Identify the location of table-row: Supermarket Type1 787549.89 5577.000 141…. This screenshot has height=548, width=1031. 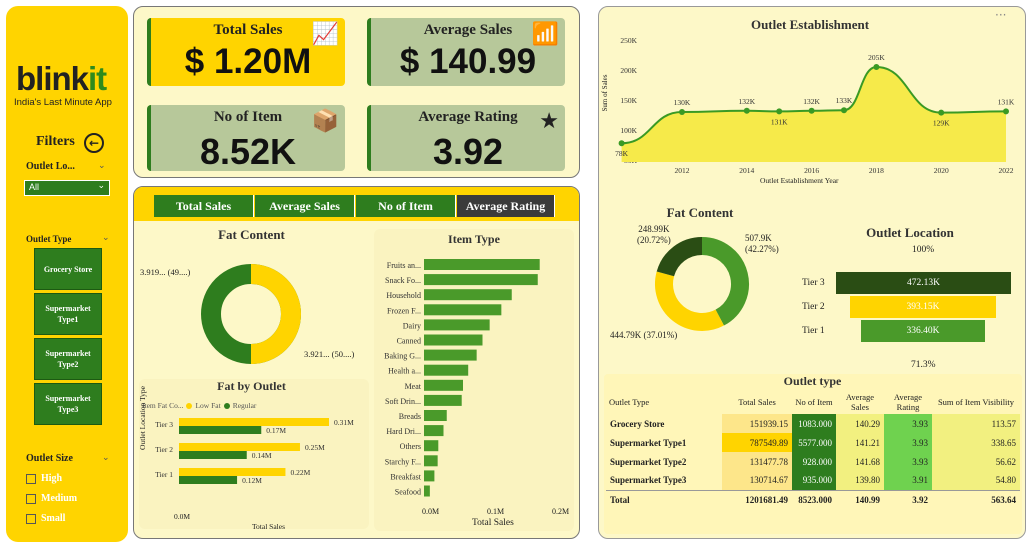
(813, 442).